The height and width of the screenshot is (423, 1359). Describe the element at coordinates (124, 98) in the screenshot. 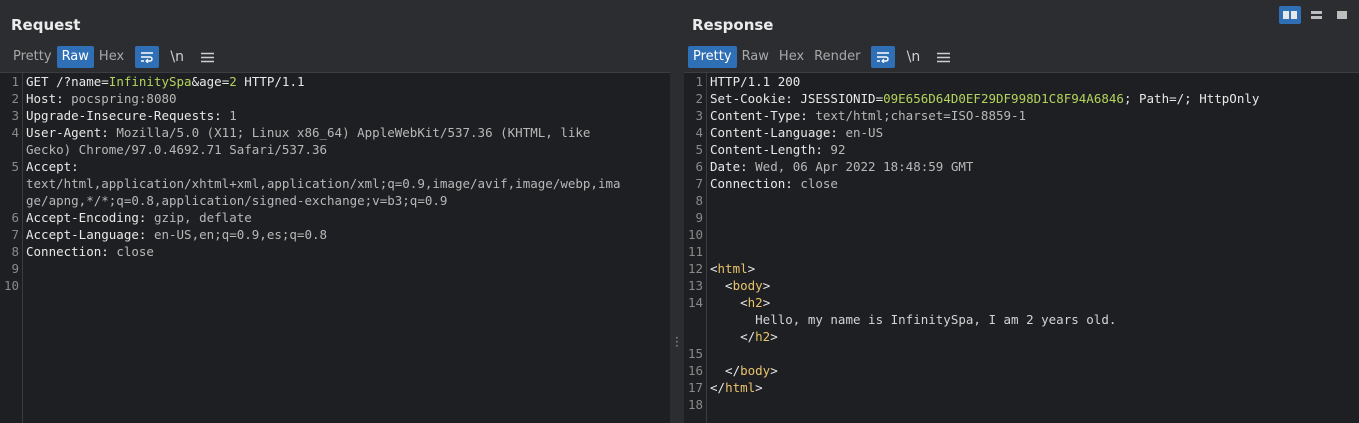

I see `code-token: pocspring:8080` at that location.